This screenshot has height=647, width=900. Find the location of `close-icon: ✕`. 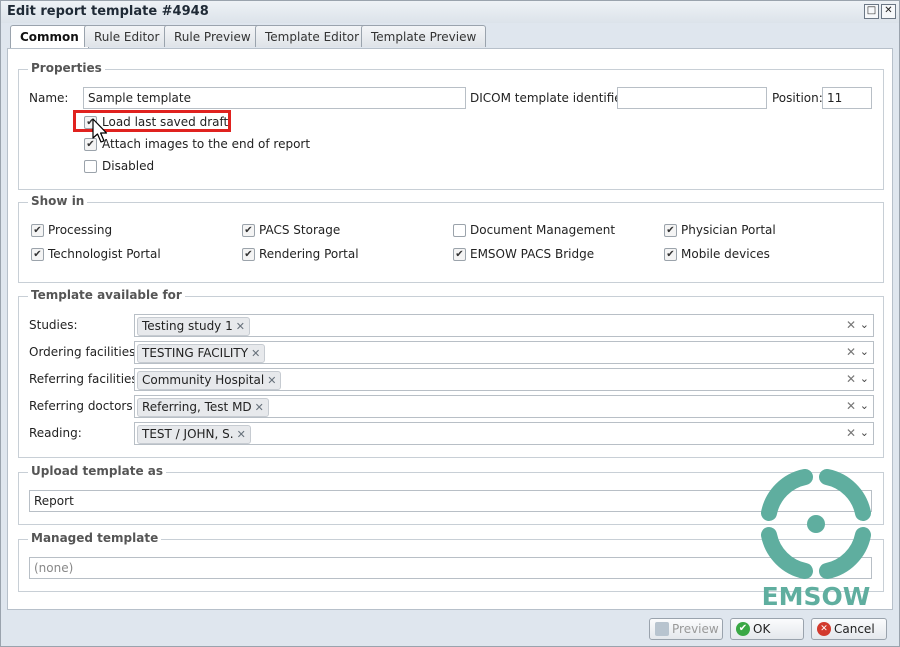

close-icon: ✕ is located at coordinates (888, 11).